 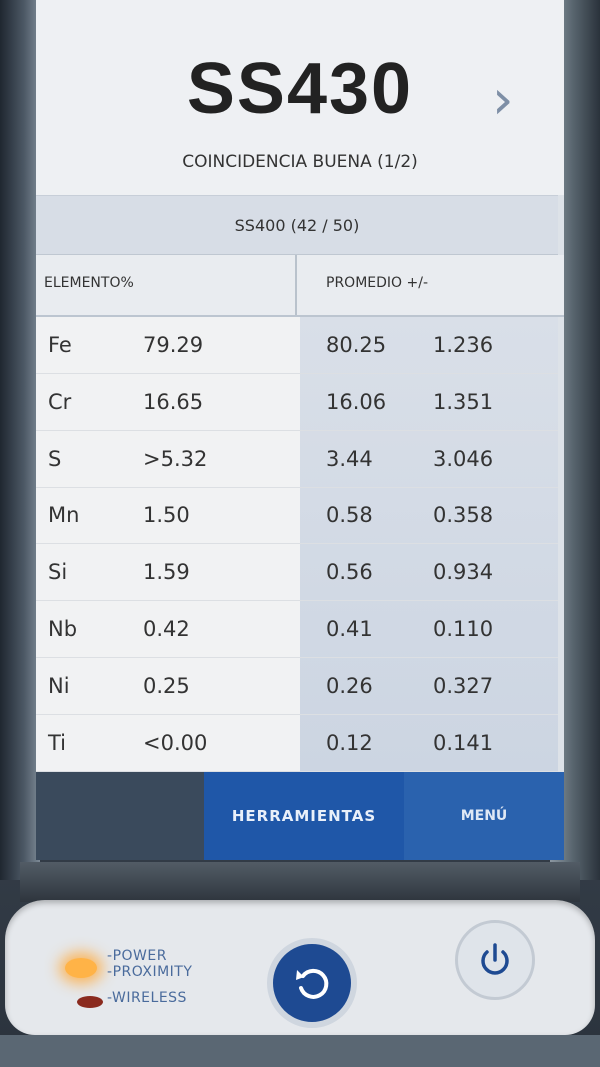 What do you see at coordinates (166, 685) in the screenshot?
I see `percent-cell: 0.25` at bounding box center [166, 685].